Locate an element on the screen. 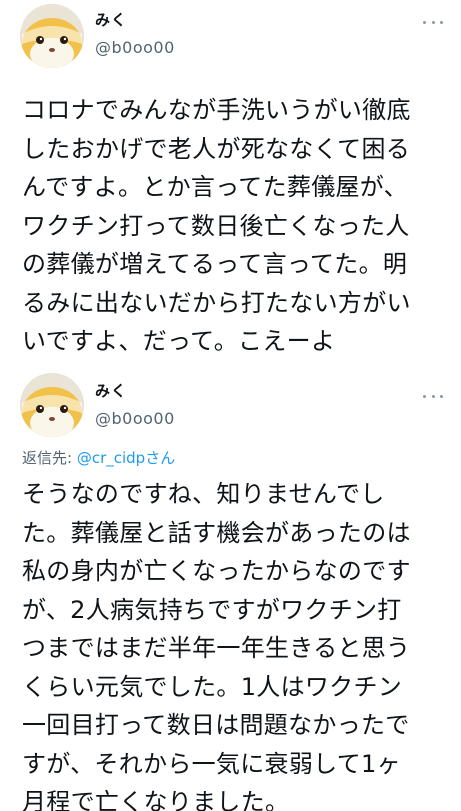 This screenshot has height=811, width=461. reply-mention-link: @cr_cidpさん is located at coordinates (126, 458).